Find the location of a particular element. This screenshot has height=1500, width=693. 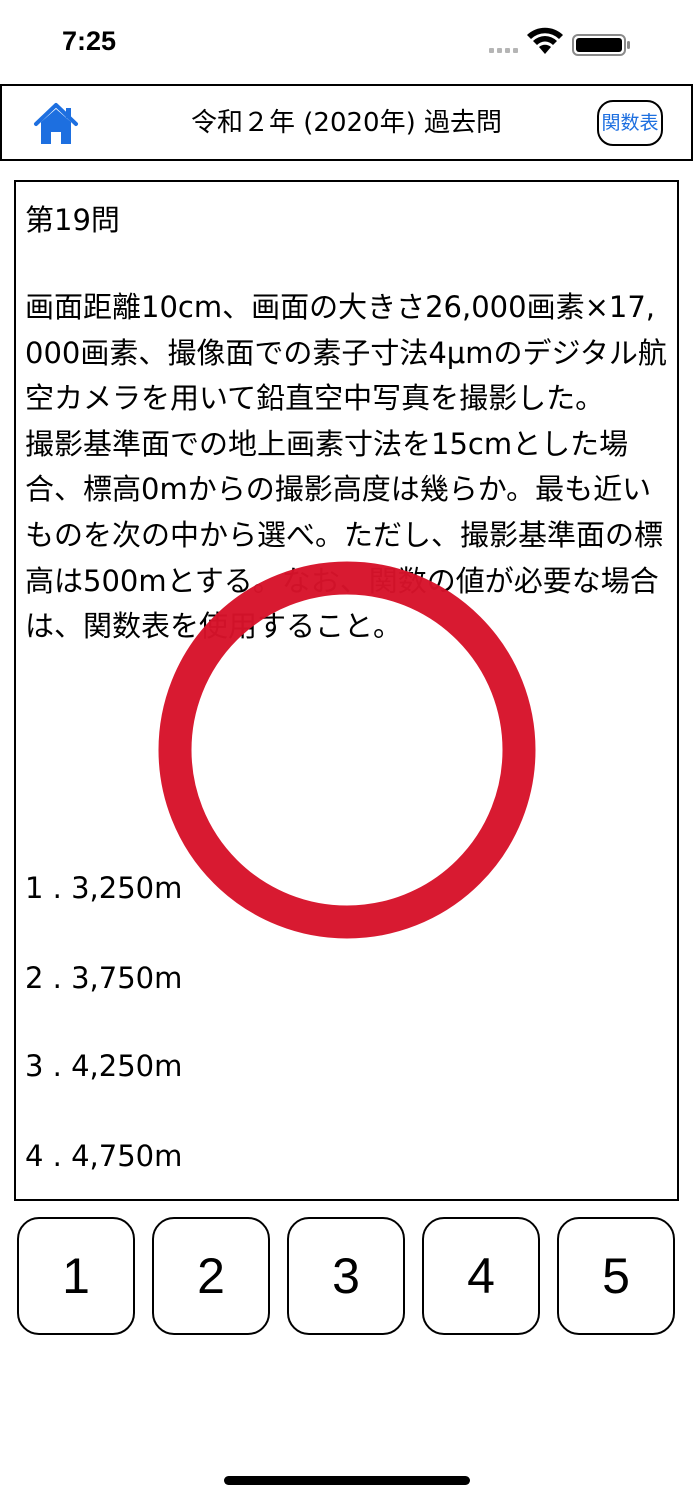

choice-2: 2 . 3,750m is located at coordinates (103, 978).